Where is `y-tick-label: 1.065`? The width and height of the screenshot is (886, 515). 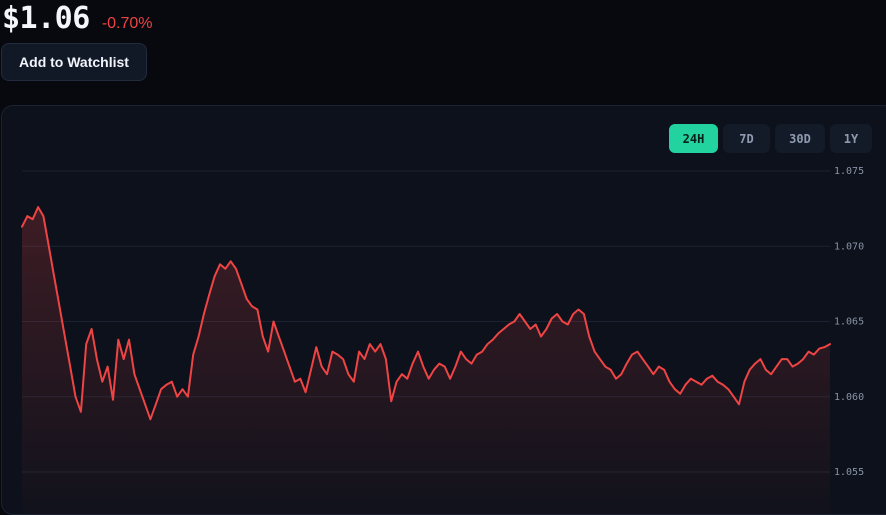 y-tick-label: 1.065 is located at coordinates (849, 322).